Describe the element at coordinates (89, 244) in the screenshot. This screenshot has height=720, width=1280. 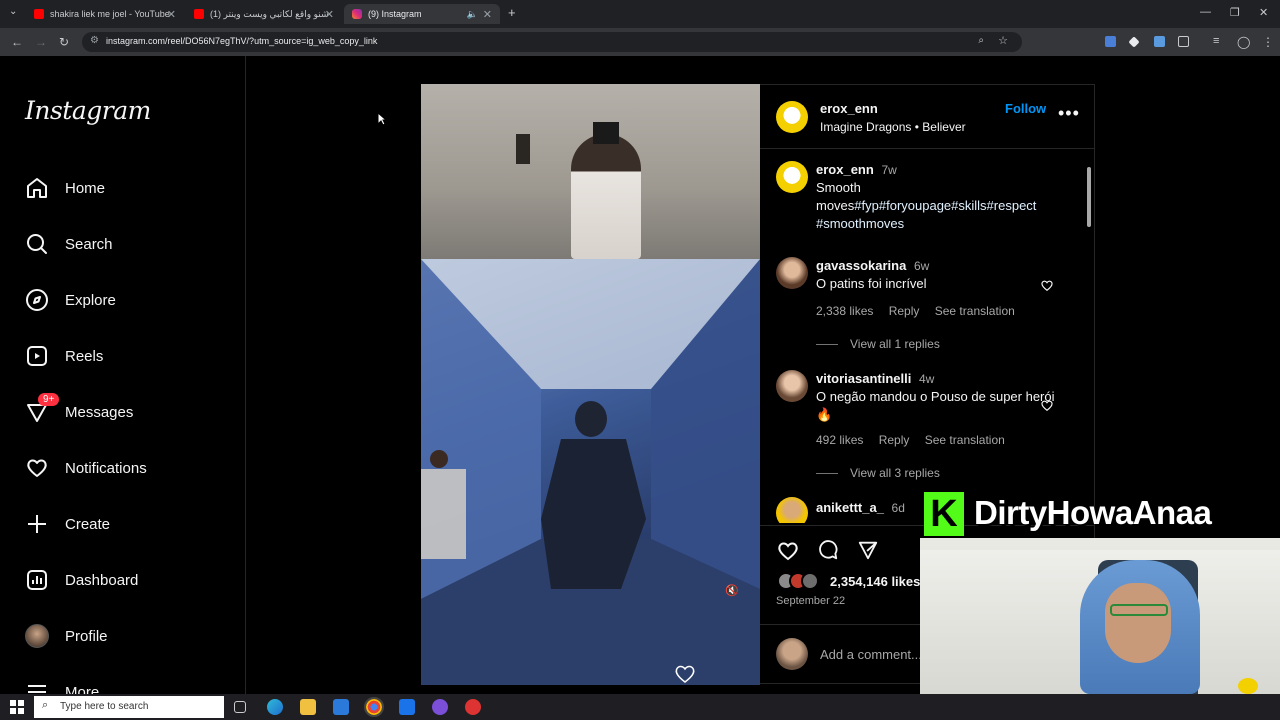
I see `sidebar-item-label: Search` at that location.